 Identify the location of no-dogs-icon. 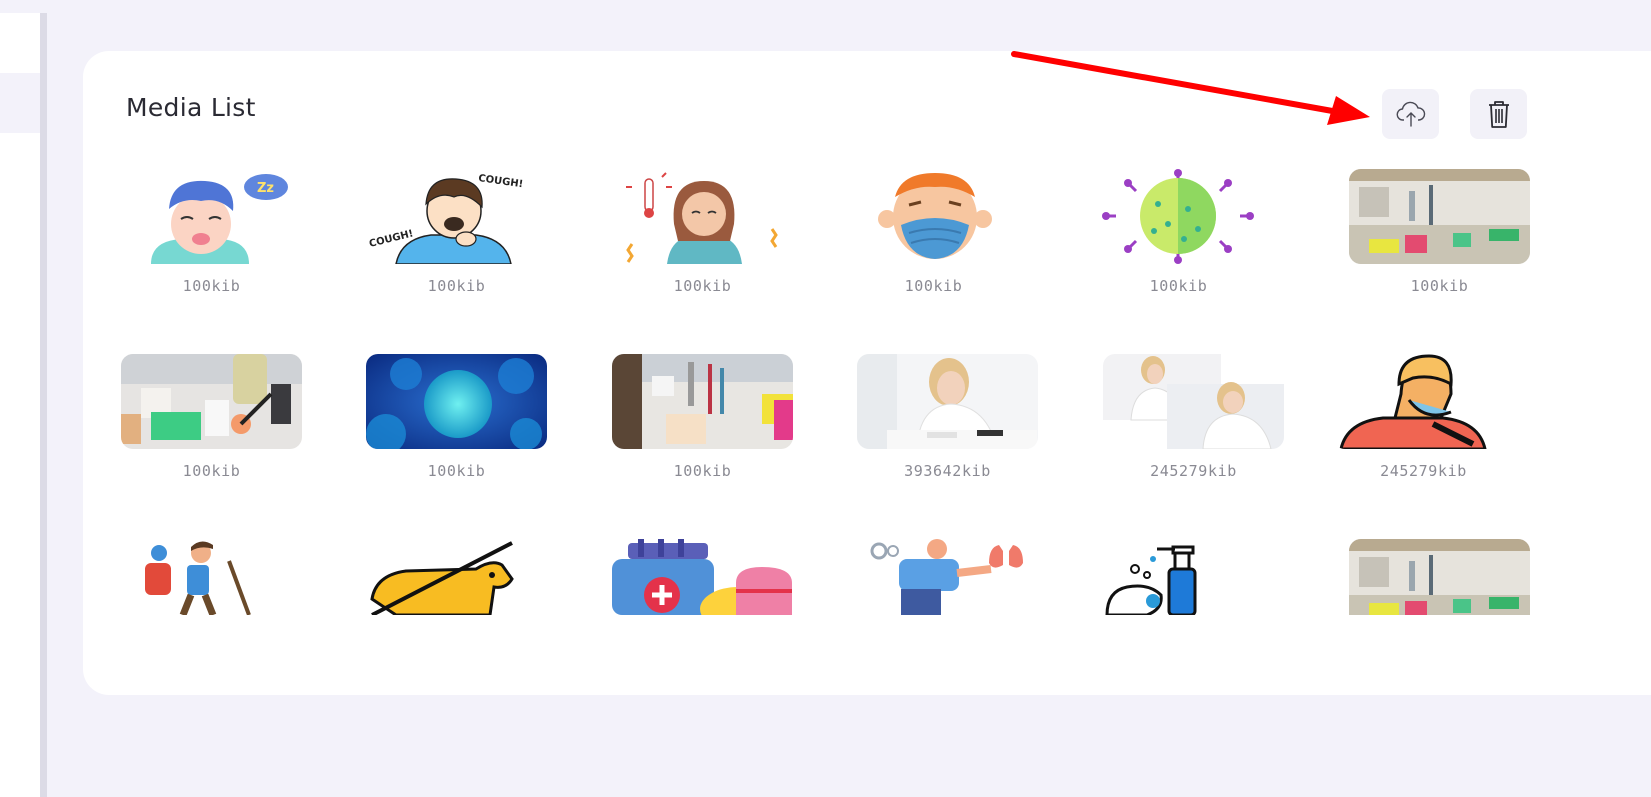
(442, 578).